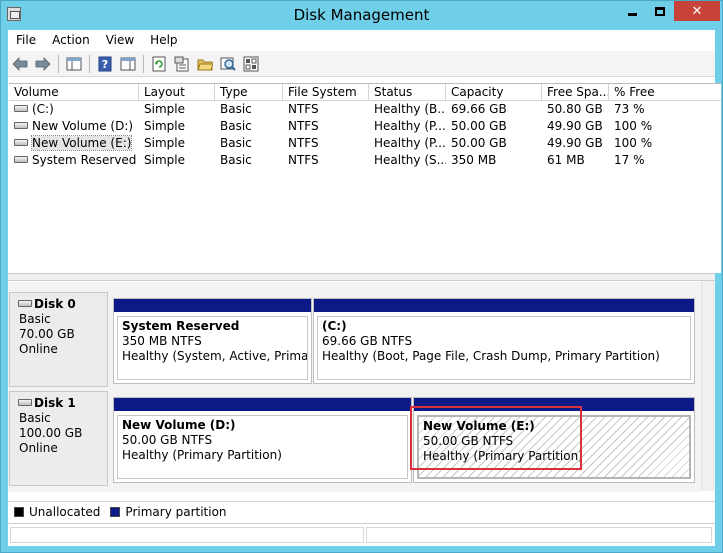 The image size is (723, 553). What do you see at coordinates (496, 438) in the screenshot?
I see `highlight-box` at bounding box center [496, 438].